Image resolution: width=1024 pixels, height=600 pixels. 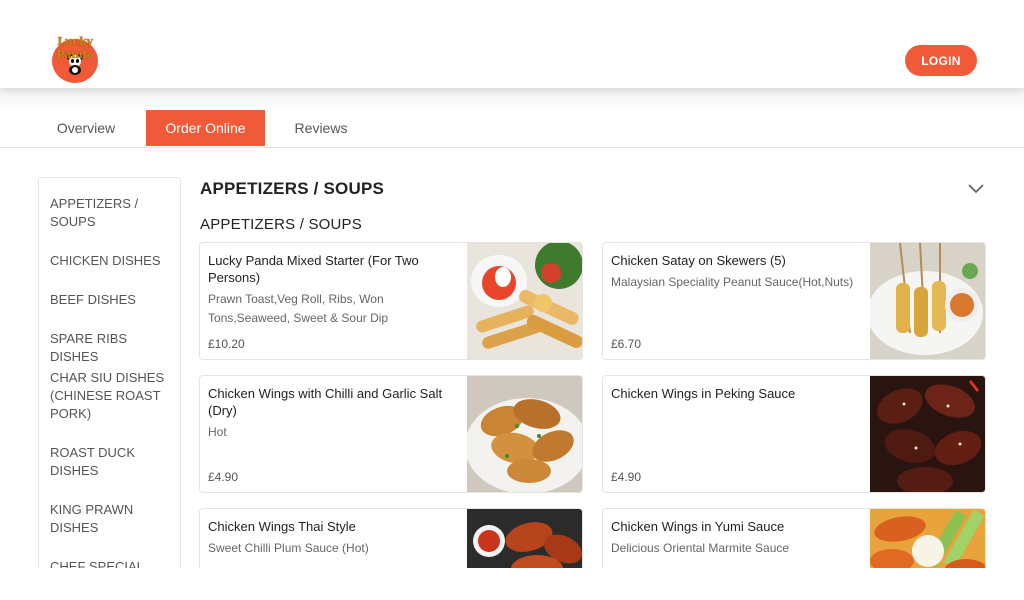 What do you see at coordinates (512, 99) in the screenshot?
I see `header-gradient-band` at bounding box center [512, 99].